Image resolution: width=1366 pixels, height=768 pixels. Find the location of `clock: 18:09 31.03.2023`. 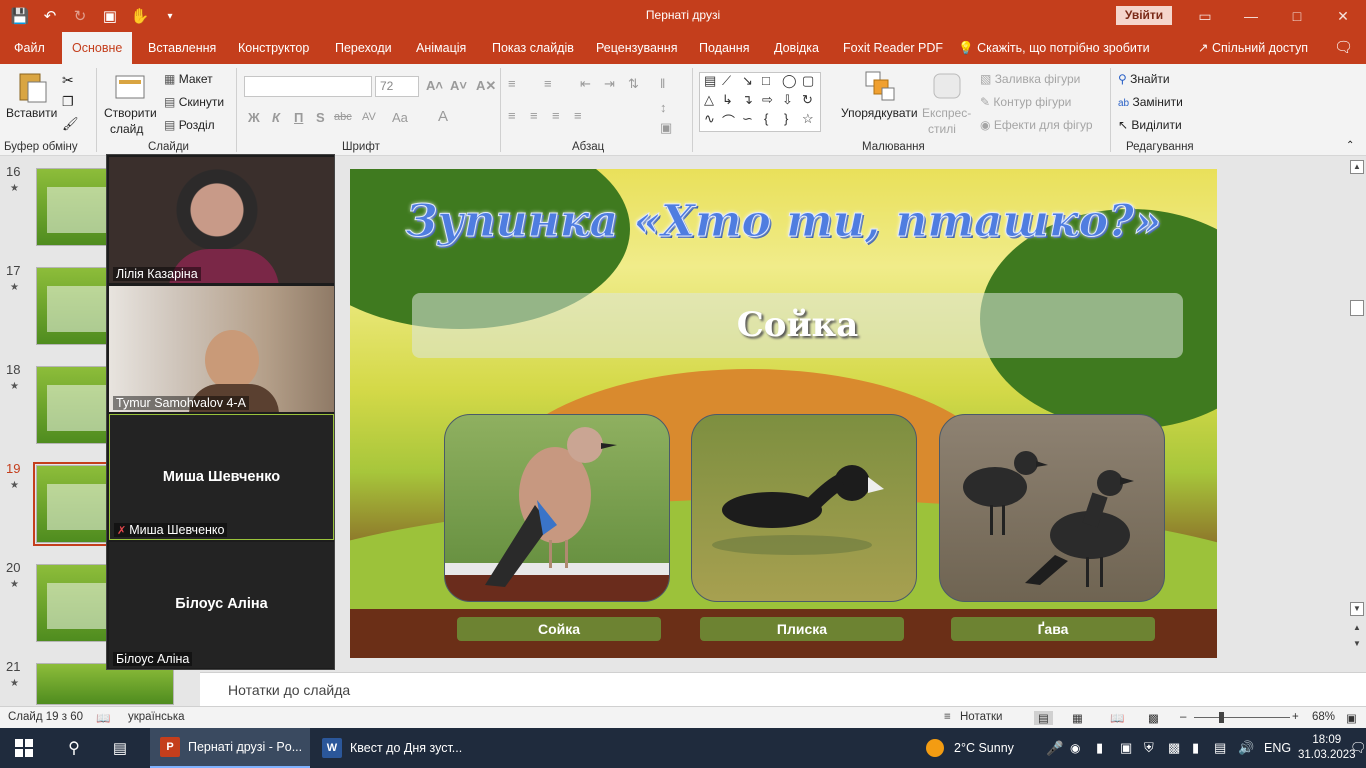

clock: 18:09 31.03.2023 is located at coordinates (1327, 748).